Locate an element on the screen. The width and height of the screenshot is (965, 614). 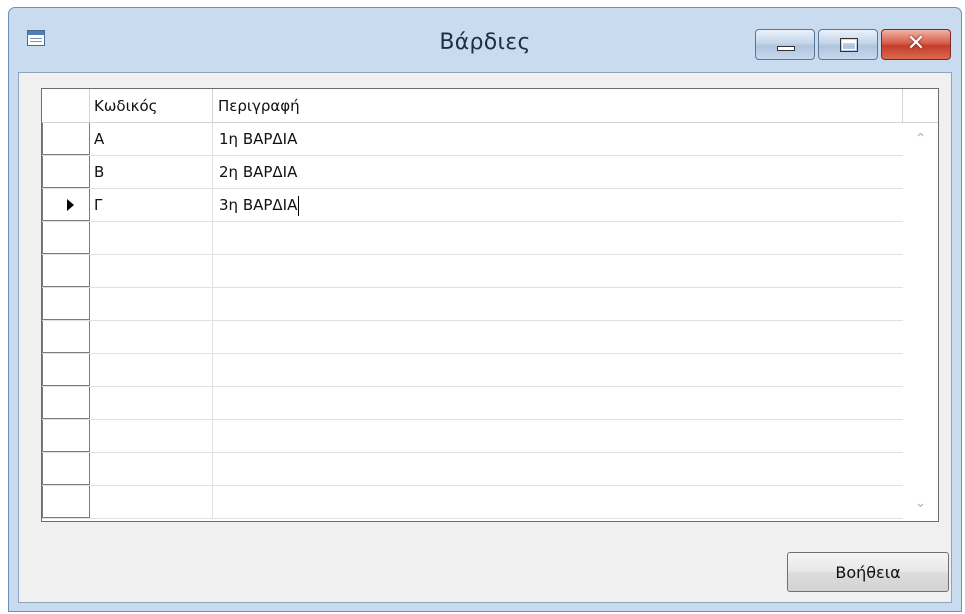
table-row: Γ 3η ΒΑΡΔΙΑ is located at coordinates (472, 205).